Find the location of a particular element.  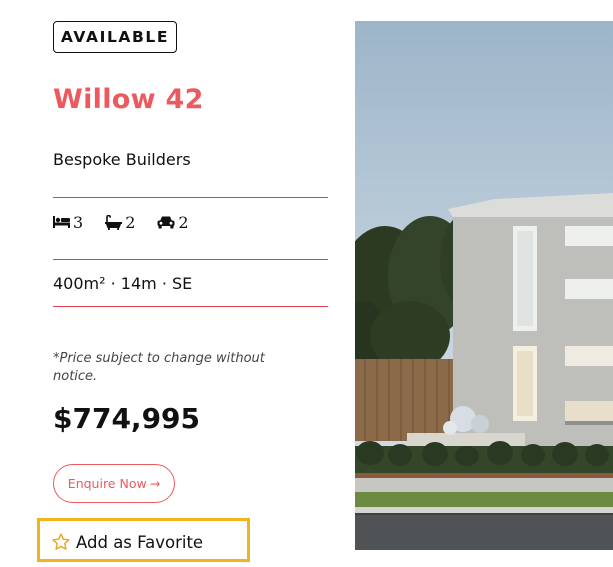

bed-icon is located at coordinates (61, 222).